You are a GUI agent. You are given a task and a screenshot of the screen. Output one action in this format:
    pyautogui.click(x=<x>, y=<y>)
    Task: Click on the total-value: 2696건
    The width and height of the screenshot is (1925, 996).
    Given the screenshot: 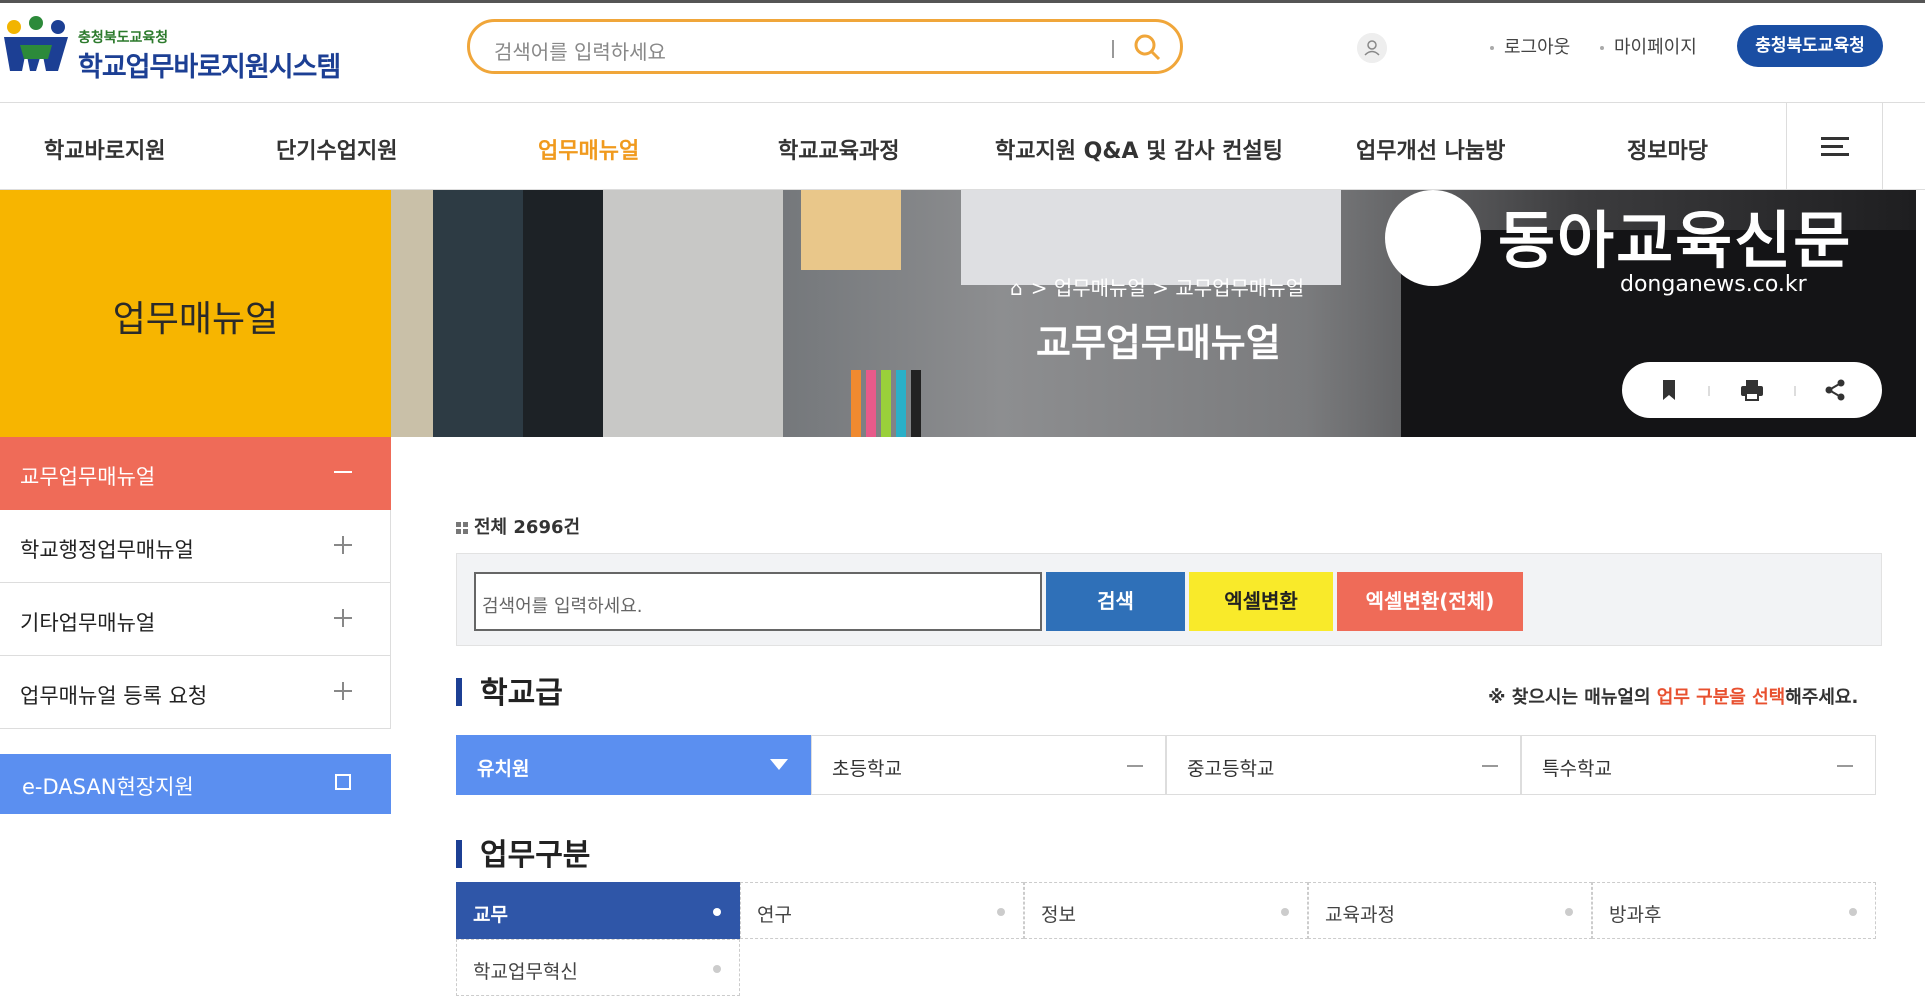 What is the action you would take?
    pyautogui.click(x=547, y=527)
    